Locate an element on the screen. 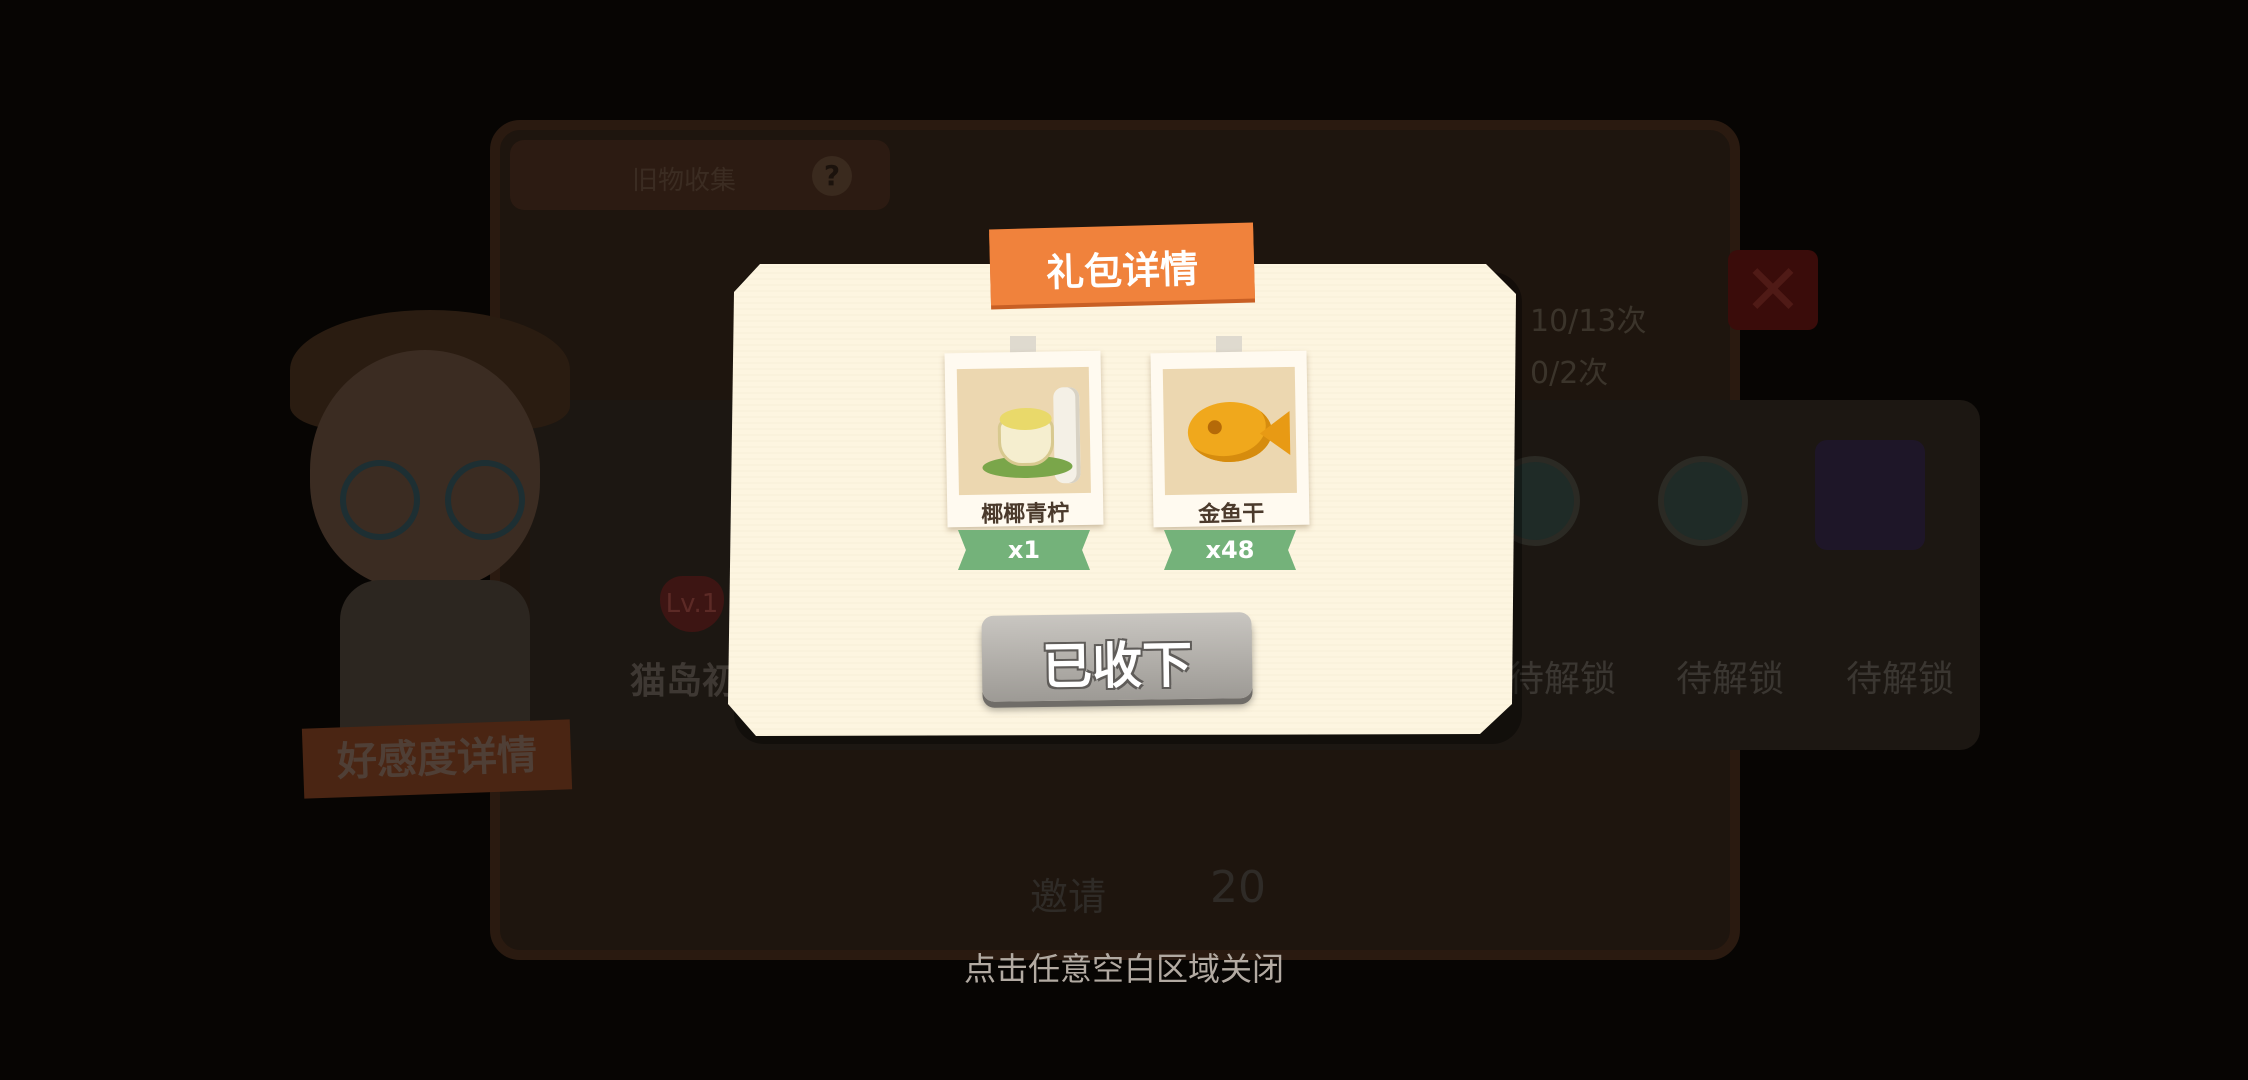  reward-item-card: 椰椰青柠 is located at coordinates (1024, 439).